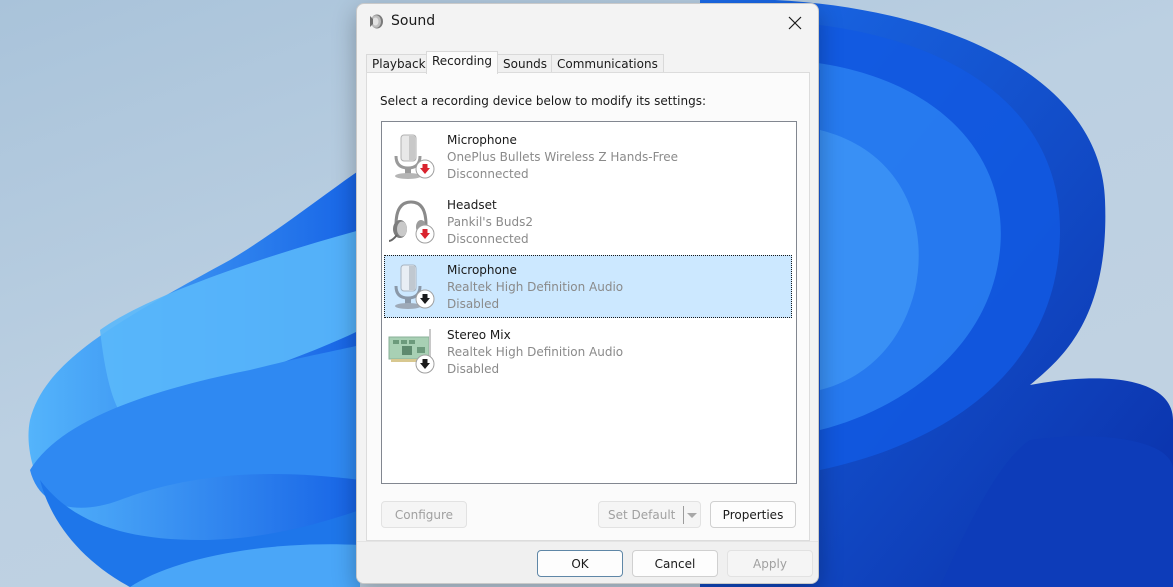 This screenshot has height=587, width=1173. What do you see at coordinates (770, 563) in the screenshot?
I see `apply-button: Apply` at bounding box center [770, 563].